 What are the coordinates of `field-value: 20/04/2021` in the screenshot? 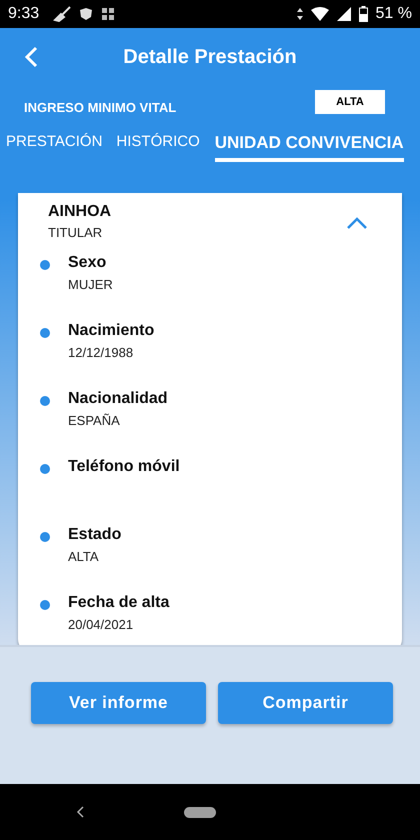 It's located at (101, 624).